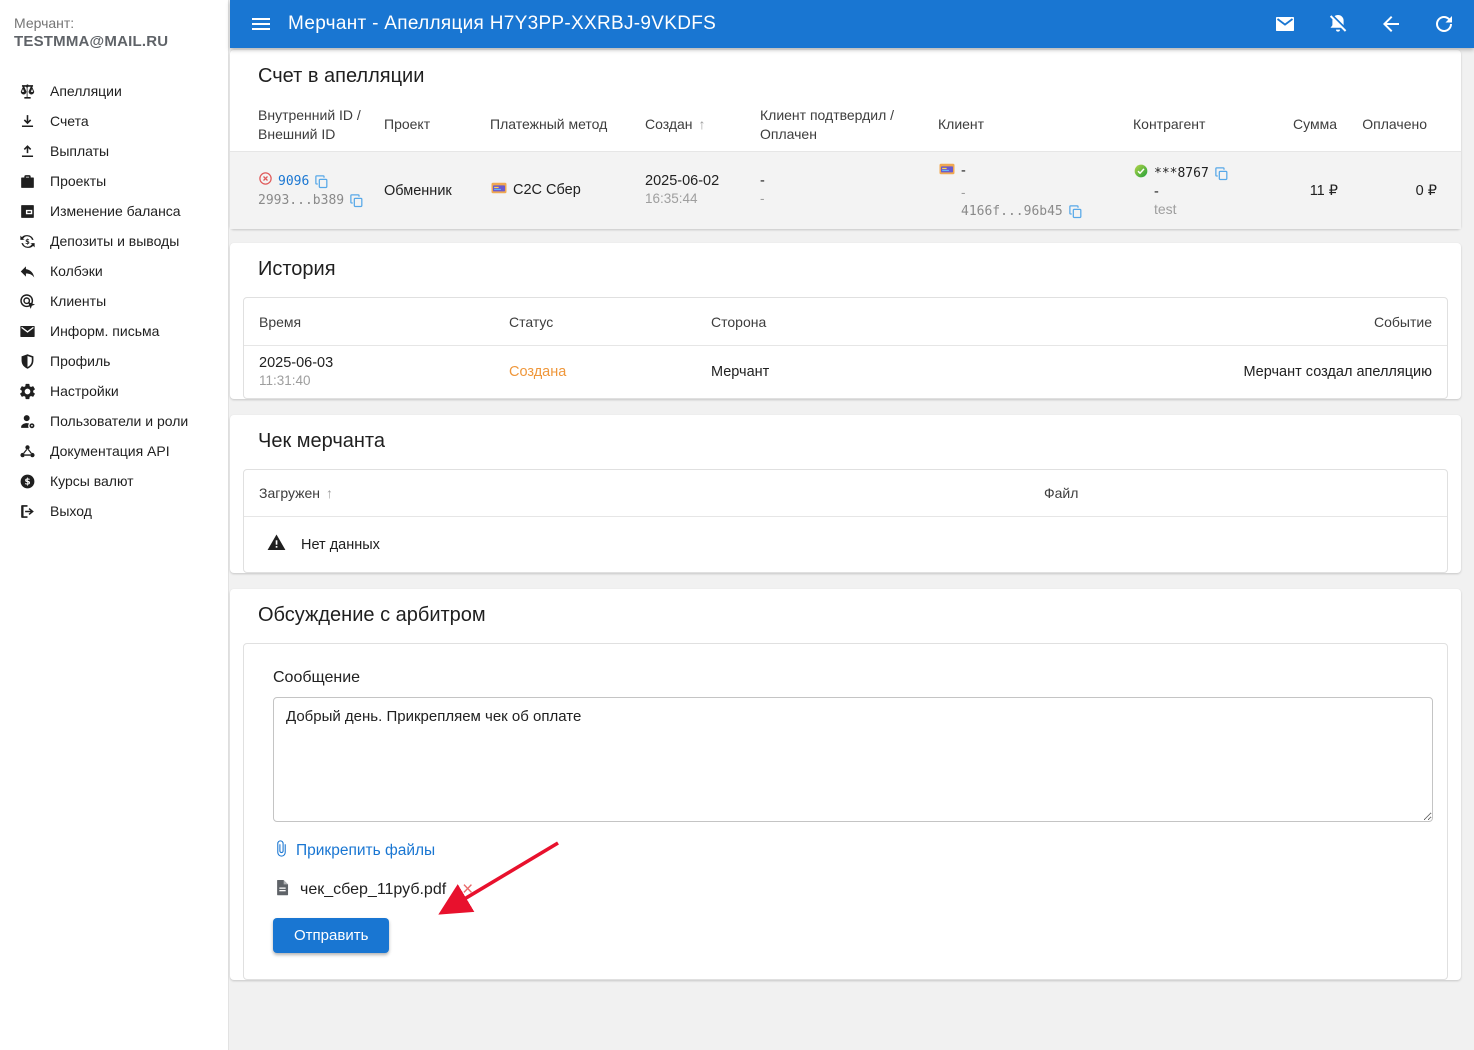 The width and height of the screenshot is (1474, 1050). I want to click on scale-icon, so click(27, 91).